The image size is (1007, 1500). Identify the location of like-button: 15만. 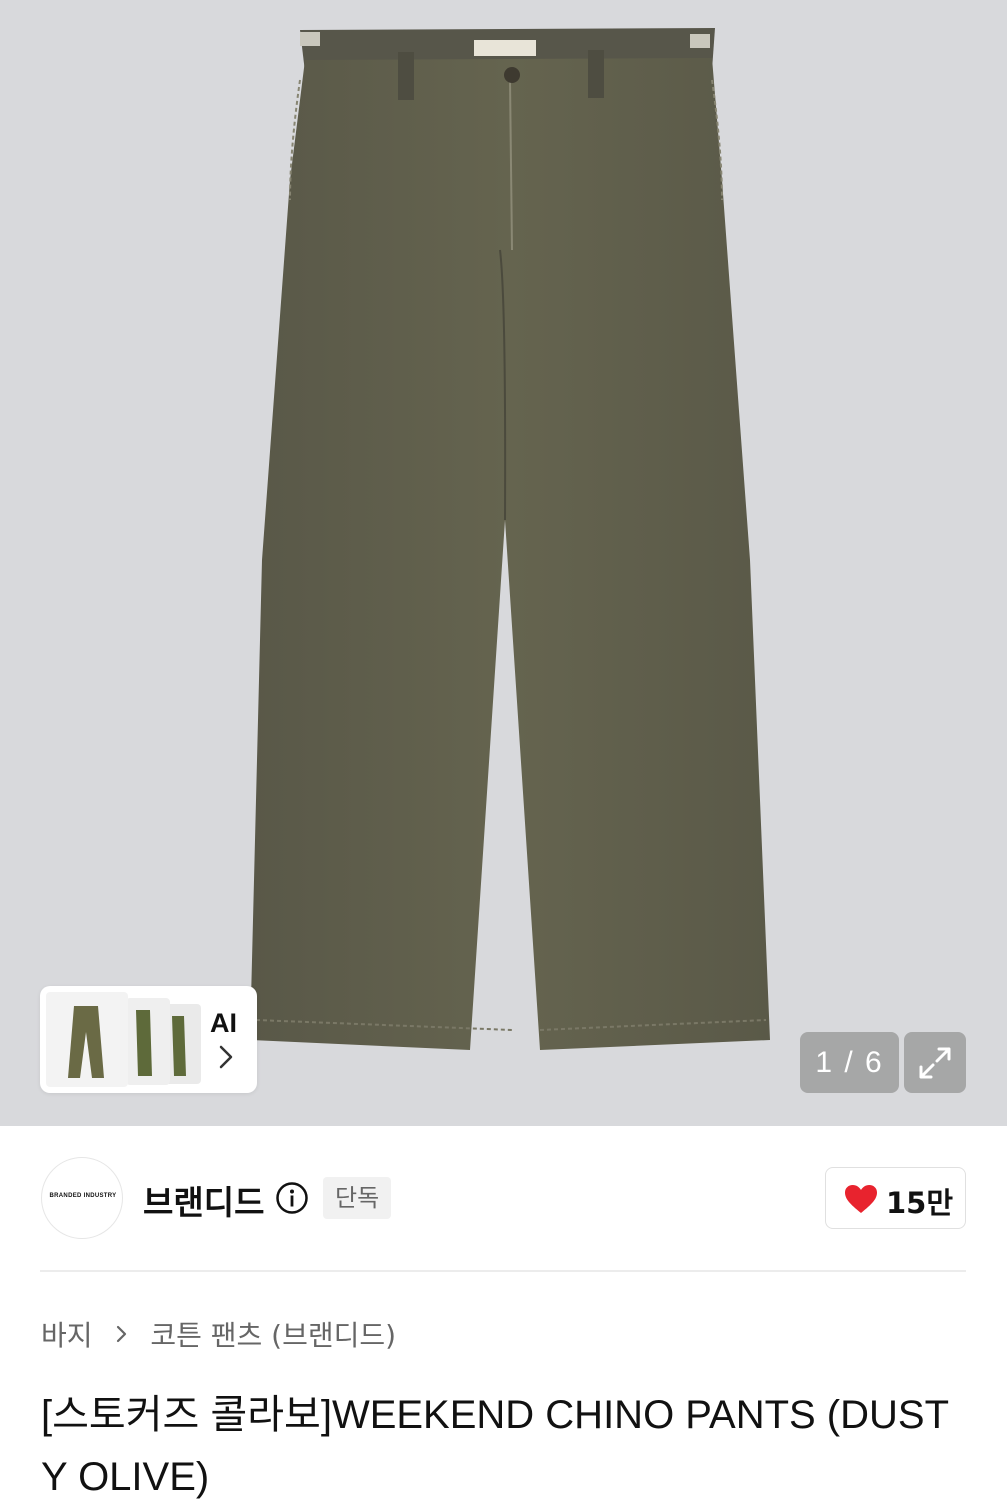
(895, 1198).